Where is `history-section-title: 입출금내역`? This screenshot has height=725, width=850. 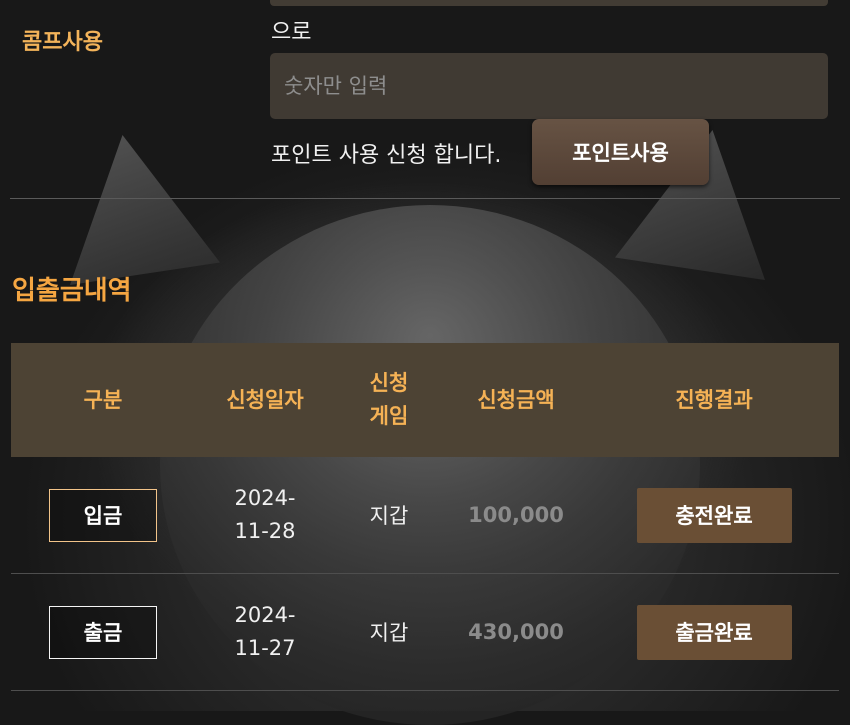
history-section-title: 입출금내역 is located at coordinates (72, 291).